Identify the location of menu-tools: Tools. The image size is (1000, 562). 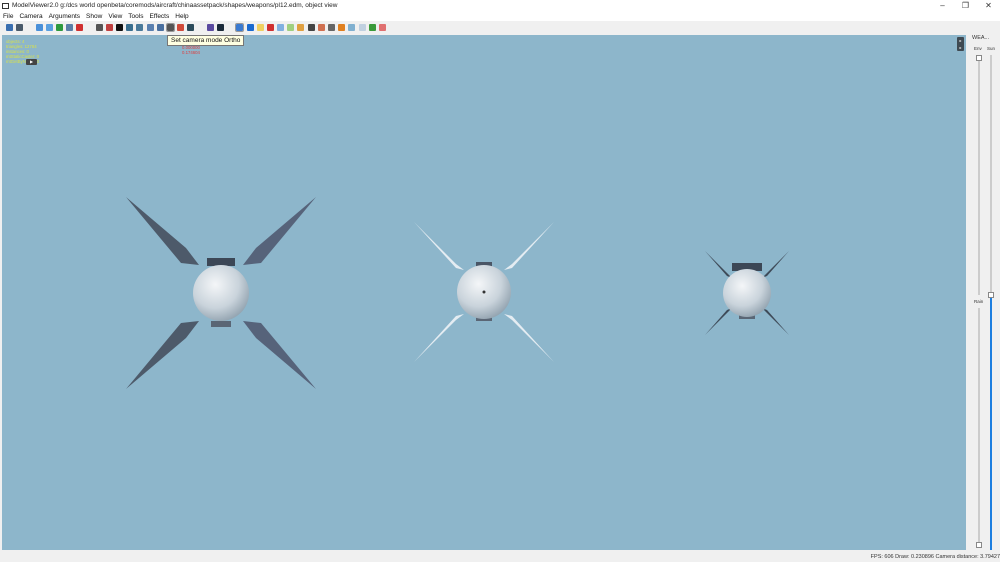
(135, 16).